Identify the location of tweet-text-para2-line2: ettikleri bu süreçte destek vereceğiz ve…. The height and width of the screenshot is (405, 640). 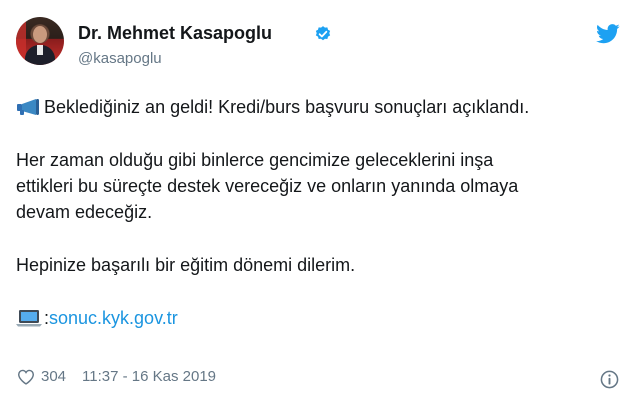
(267, 186).